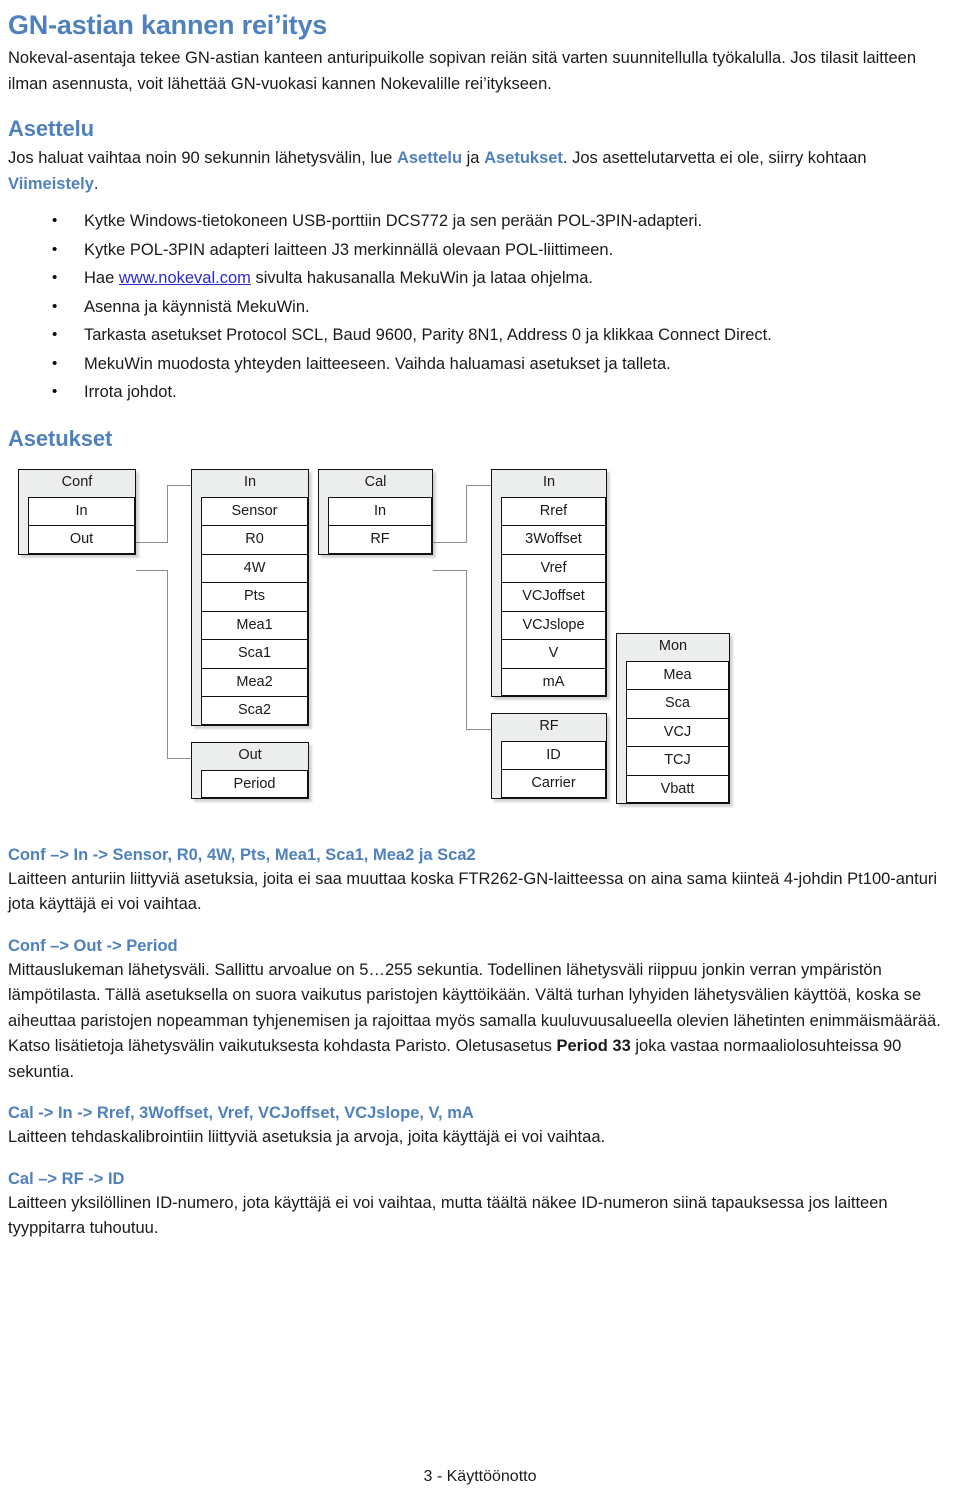  Describe the element at coordinates (553, 567) in the screenshot. I see `box-row-vref: Vref` at that location.